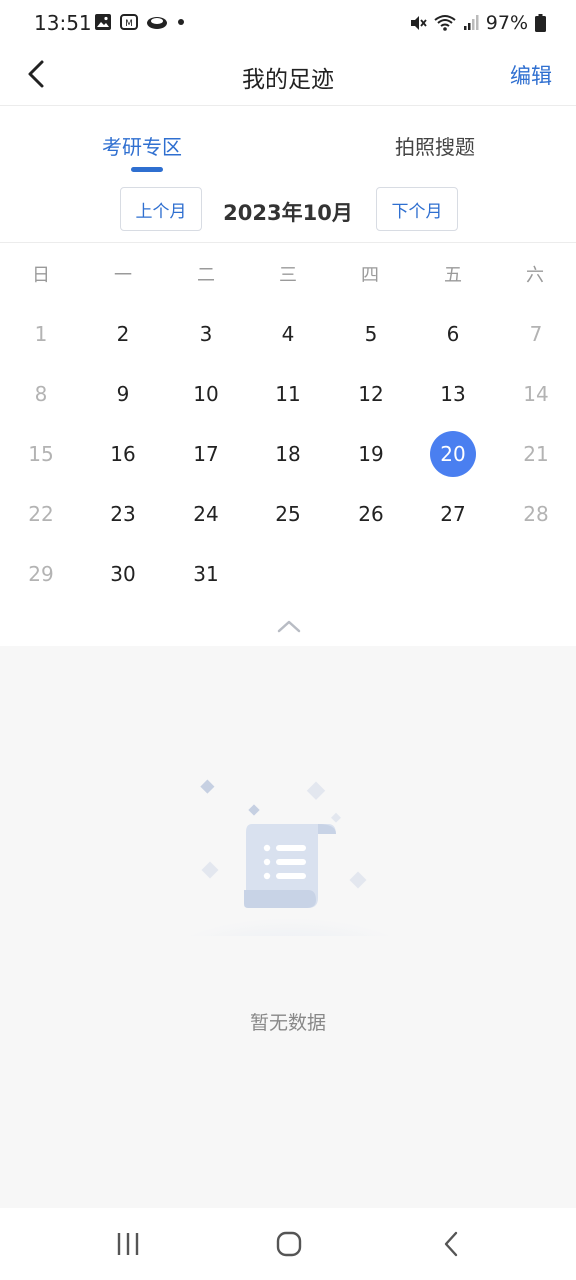 The height and width of the screenshot is (1280, 576). I want to click on system-nav-bar, so click(288, 1244).